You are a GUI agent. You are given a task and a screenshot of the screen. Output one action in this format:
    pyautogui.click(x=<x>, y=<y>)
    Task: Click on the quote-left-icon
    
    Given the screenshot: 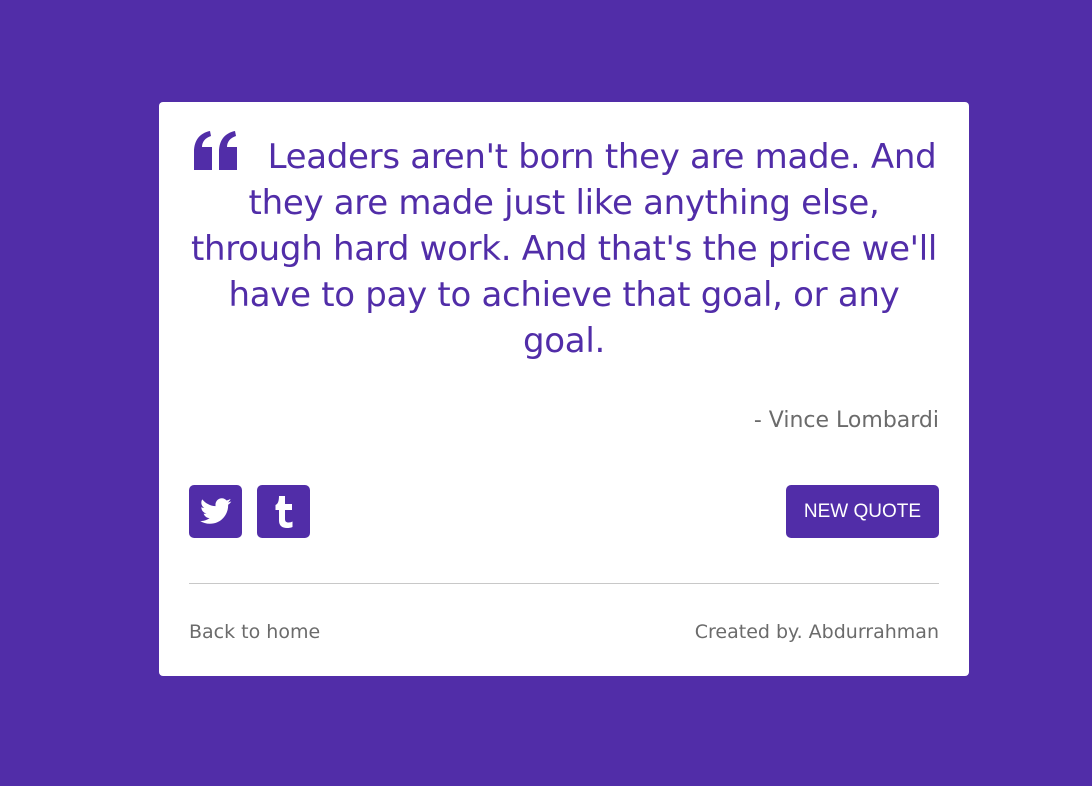 What is the action you would take?
    pyautogui.click(x=216, y=151)
    